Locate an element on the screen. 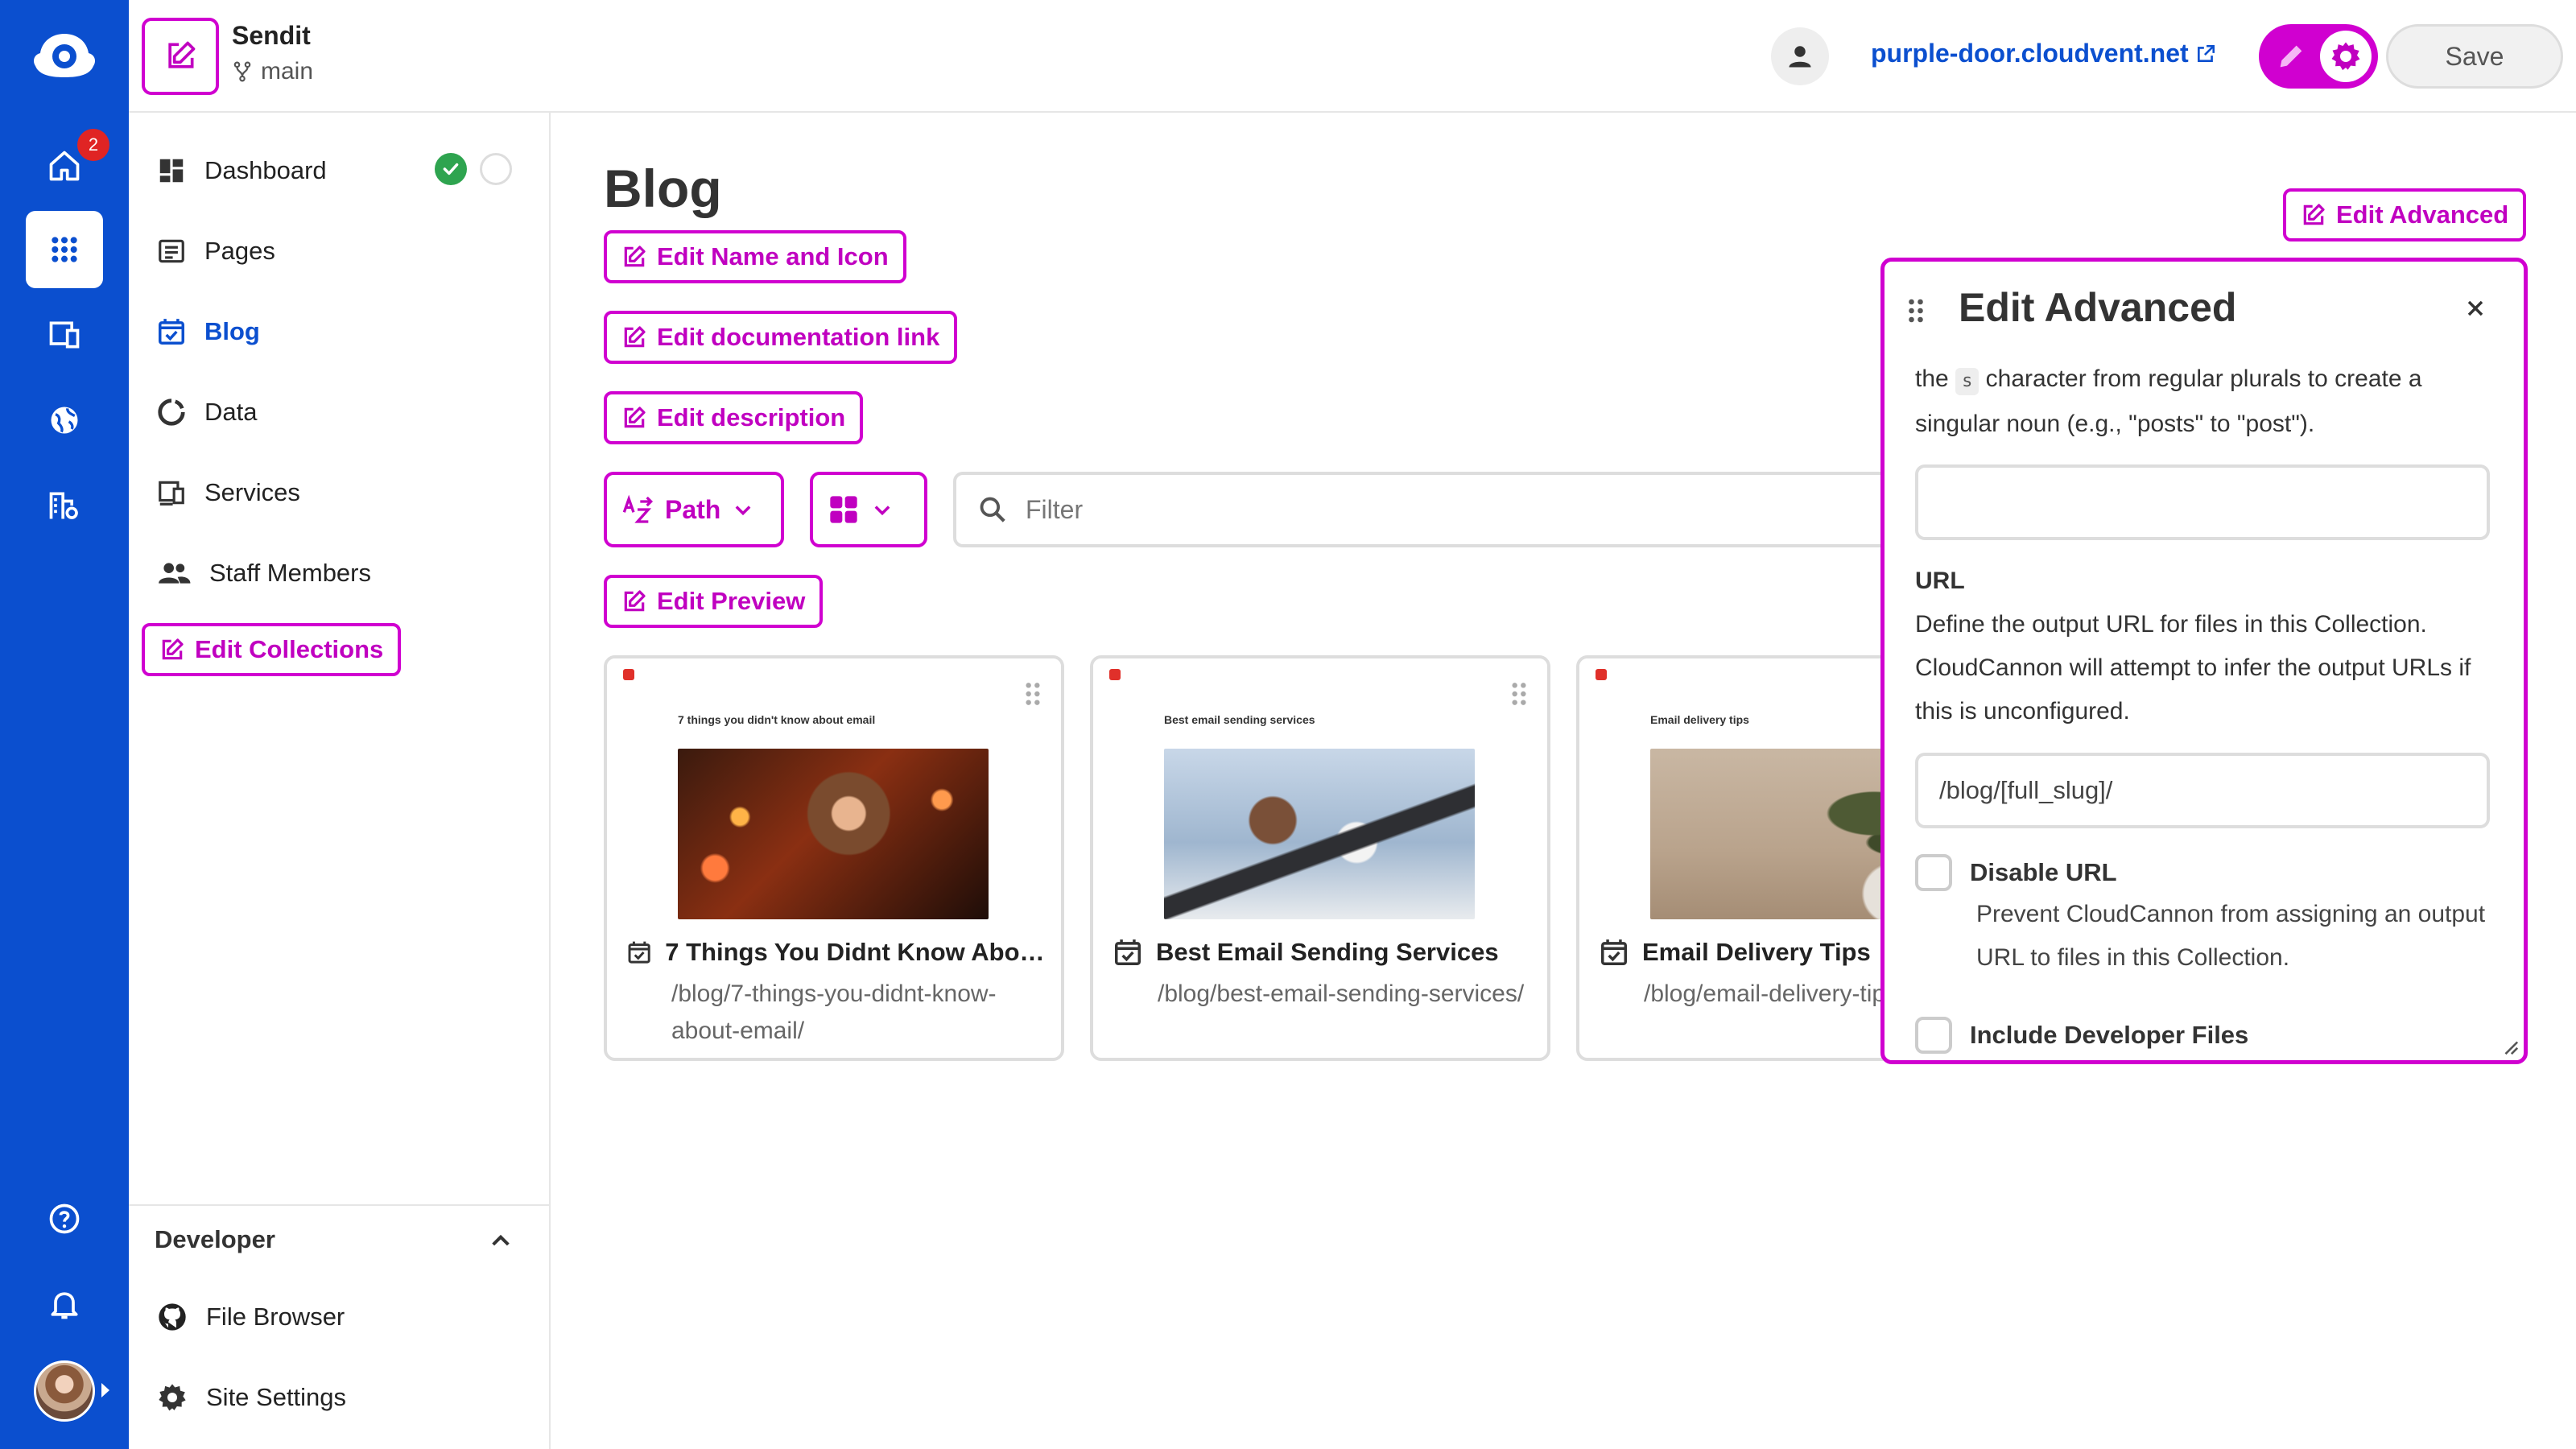 This screenshot has height=1449, width=2576. edit-advanced-button: Edit Advanced is located at coordinates (2405, 215).